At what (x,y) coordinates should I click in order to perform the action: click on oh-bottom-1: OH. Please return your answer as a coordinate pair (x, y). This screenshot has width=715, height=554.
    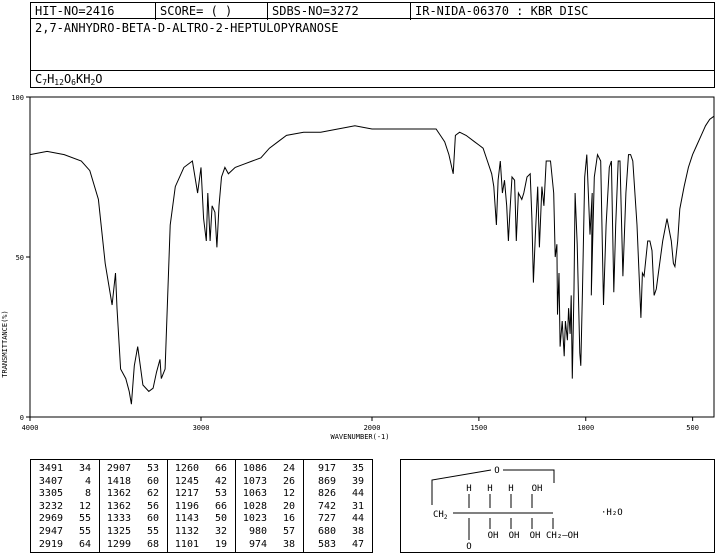
    Looking at the image, I should click on (493, 536).